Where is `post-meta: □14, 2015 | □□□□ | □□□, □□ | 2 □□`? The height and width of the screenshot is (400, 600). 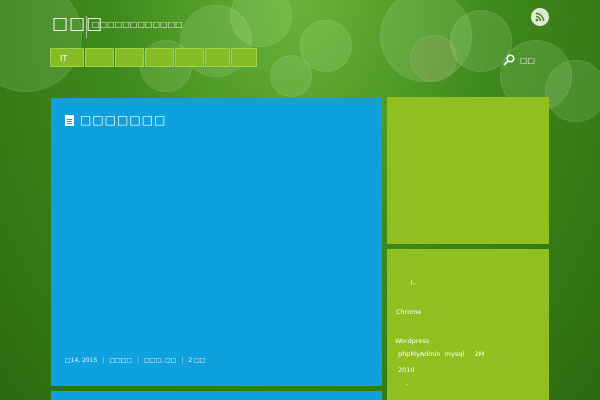 post-meta: □14, 2015 | □□□□ | □□□, □□ | 2 □□ is located at coordinates (135, 360).